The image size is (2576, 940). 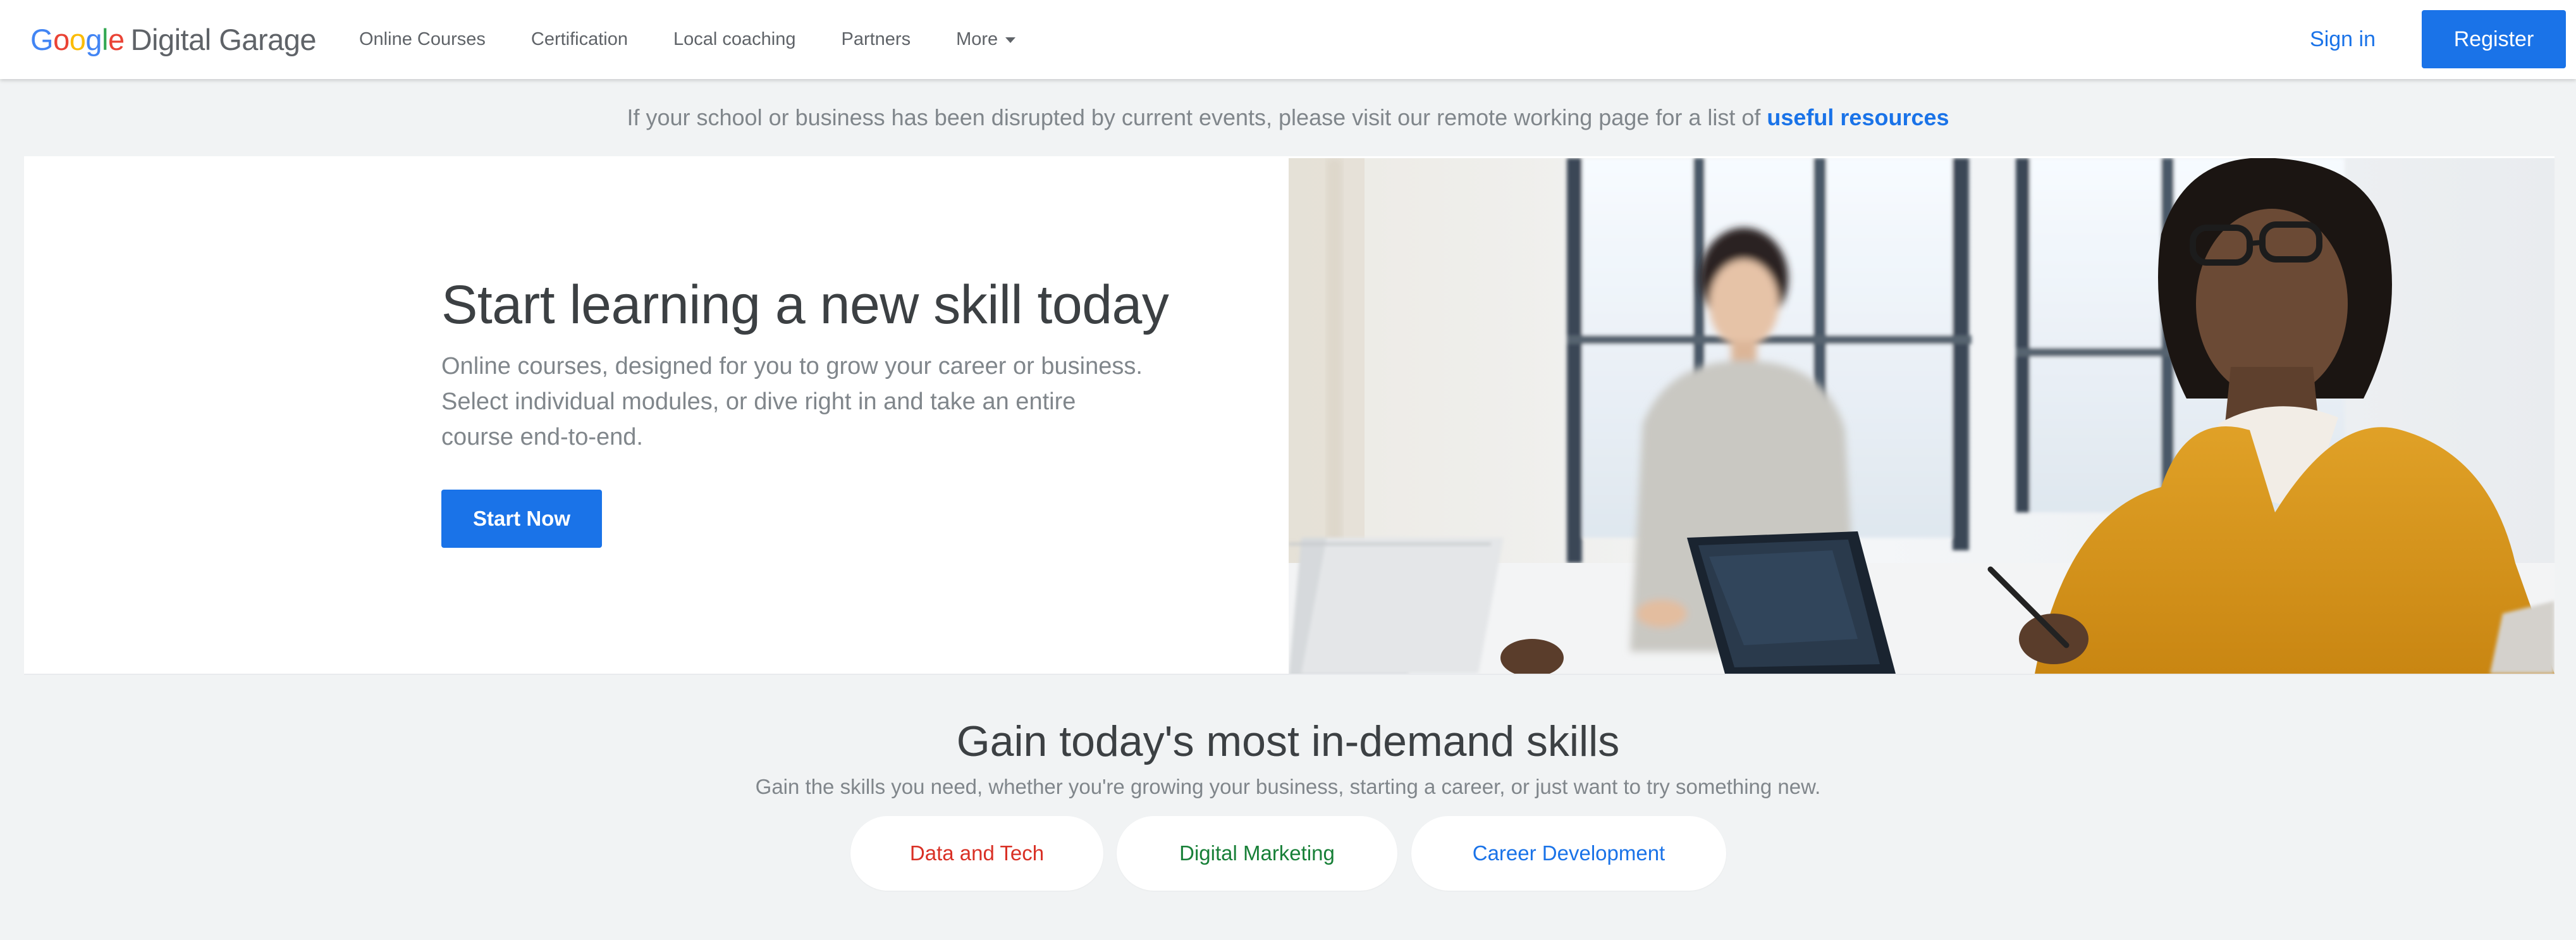 What do you see at coordinates (521, 519) in the screenshot?
I see `start-now-button: Start Now` at bounding box center [521, 519].